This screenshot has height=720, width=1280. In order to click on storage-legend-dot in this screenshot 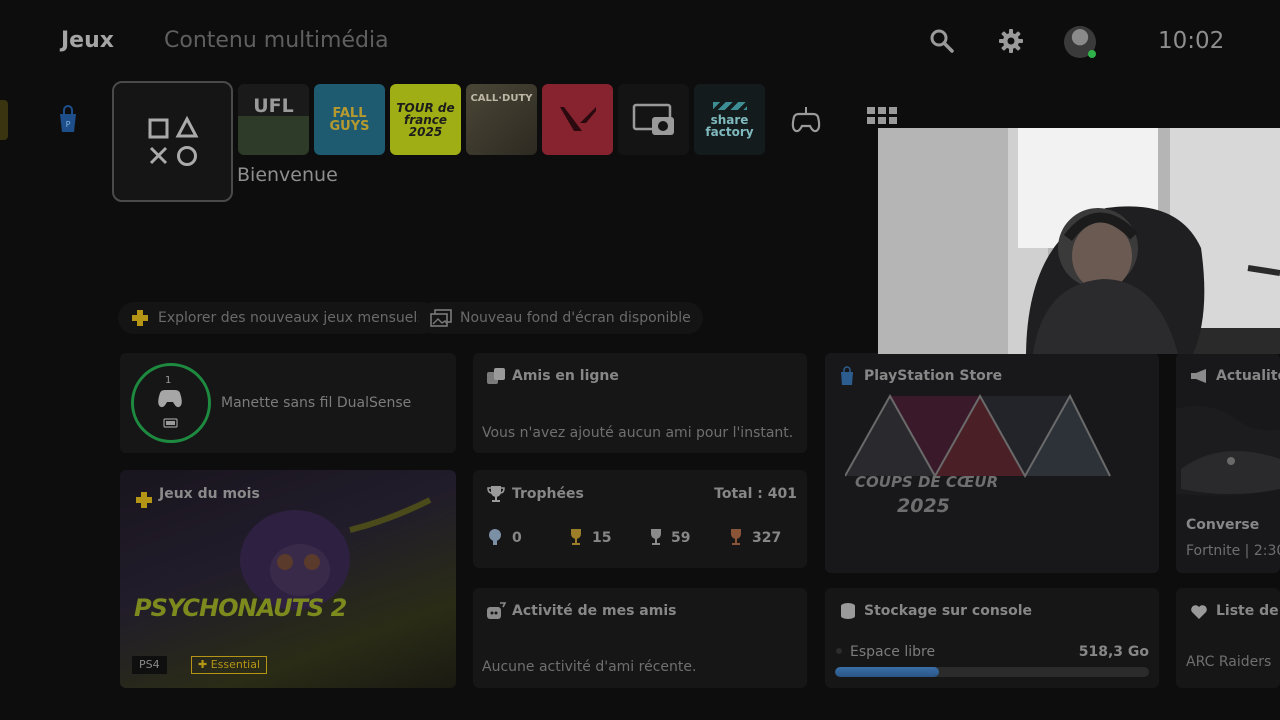, I will do `click(839, 651)`.